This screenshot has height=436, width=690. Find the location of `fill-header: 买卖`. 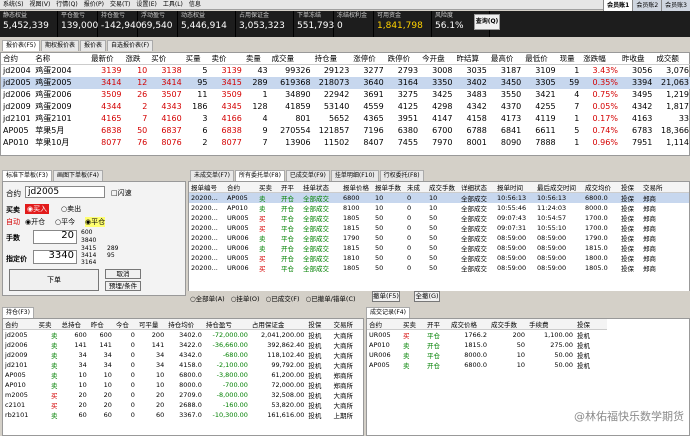

fill-header: 买卖 is located at coordinates (413, 324).